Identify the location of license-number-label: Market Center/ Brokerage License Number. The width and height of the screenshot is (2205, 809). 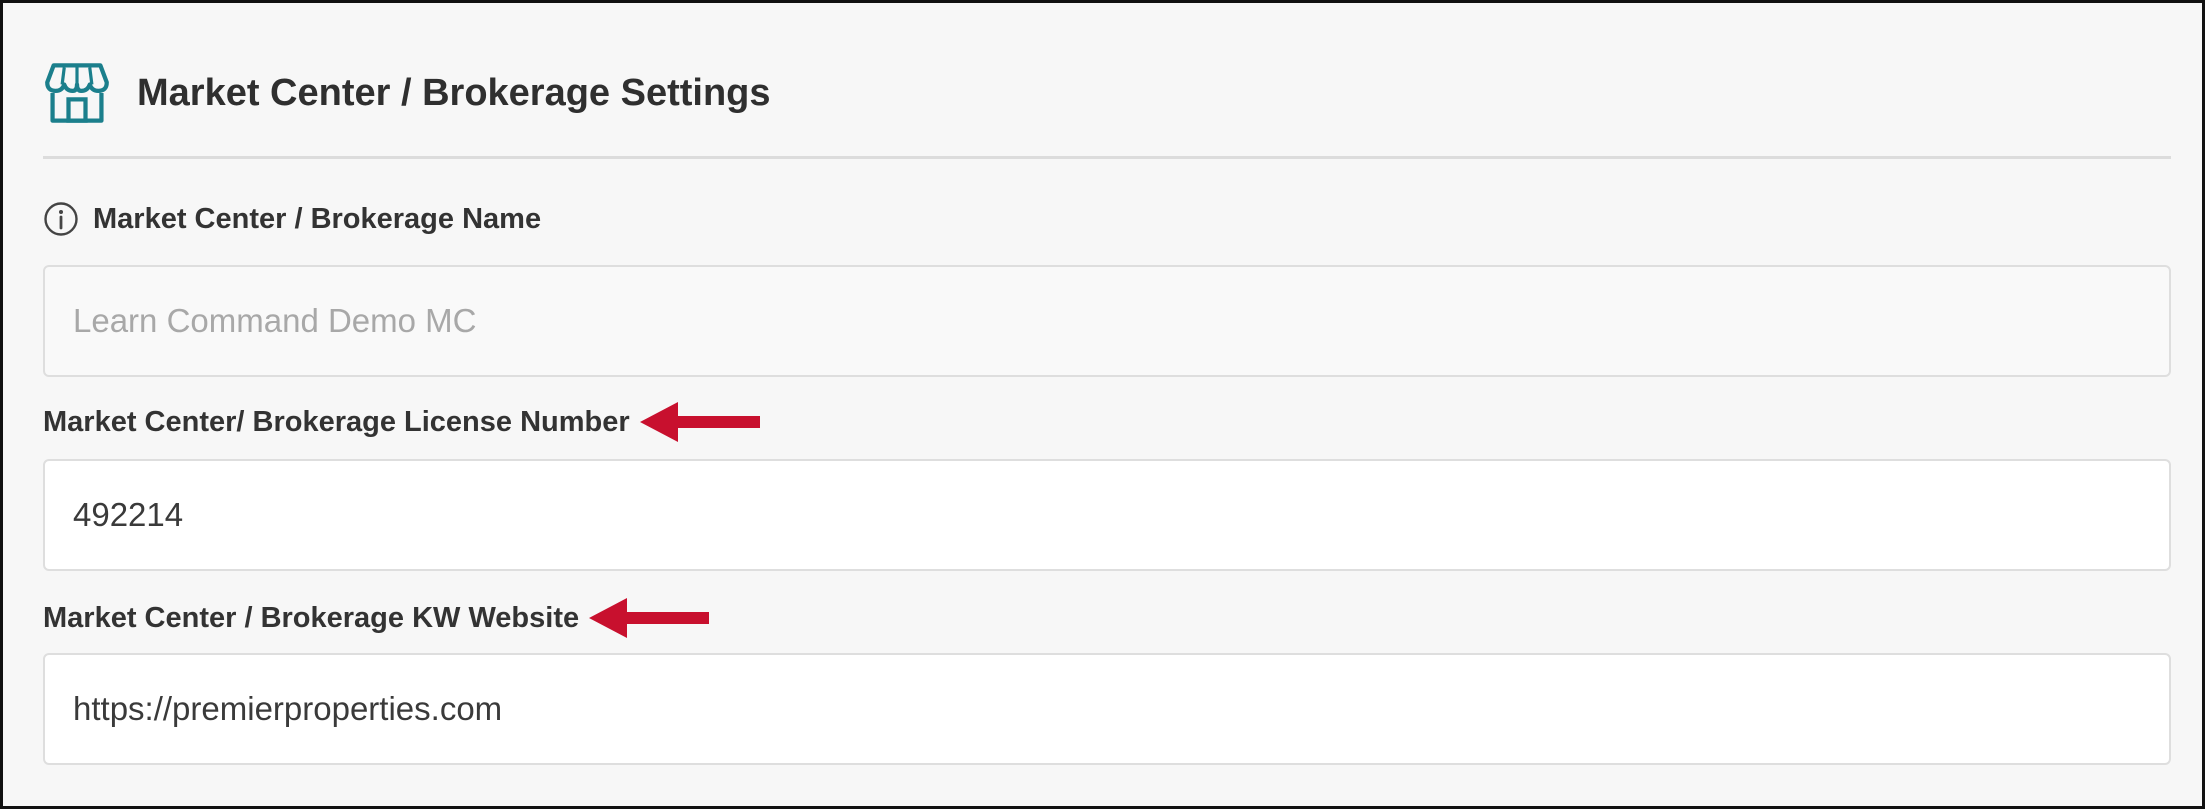
(402, 422).